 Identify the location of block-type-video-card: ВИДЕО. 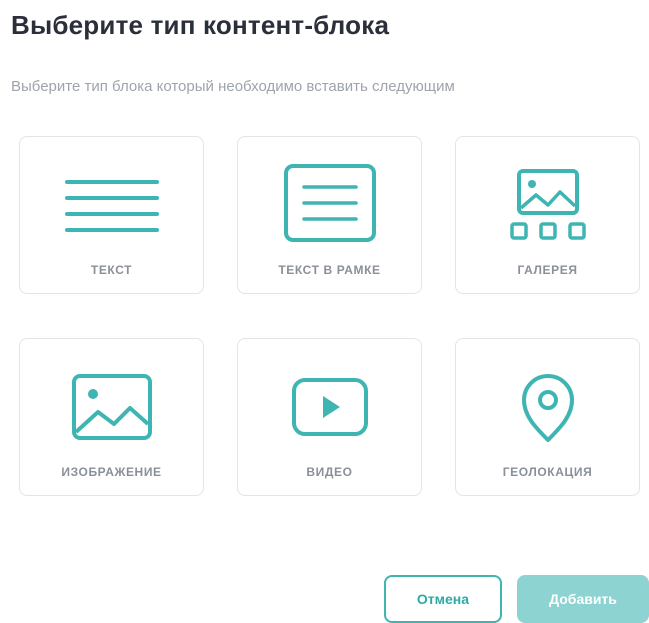
(329, 417).